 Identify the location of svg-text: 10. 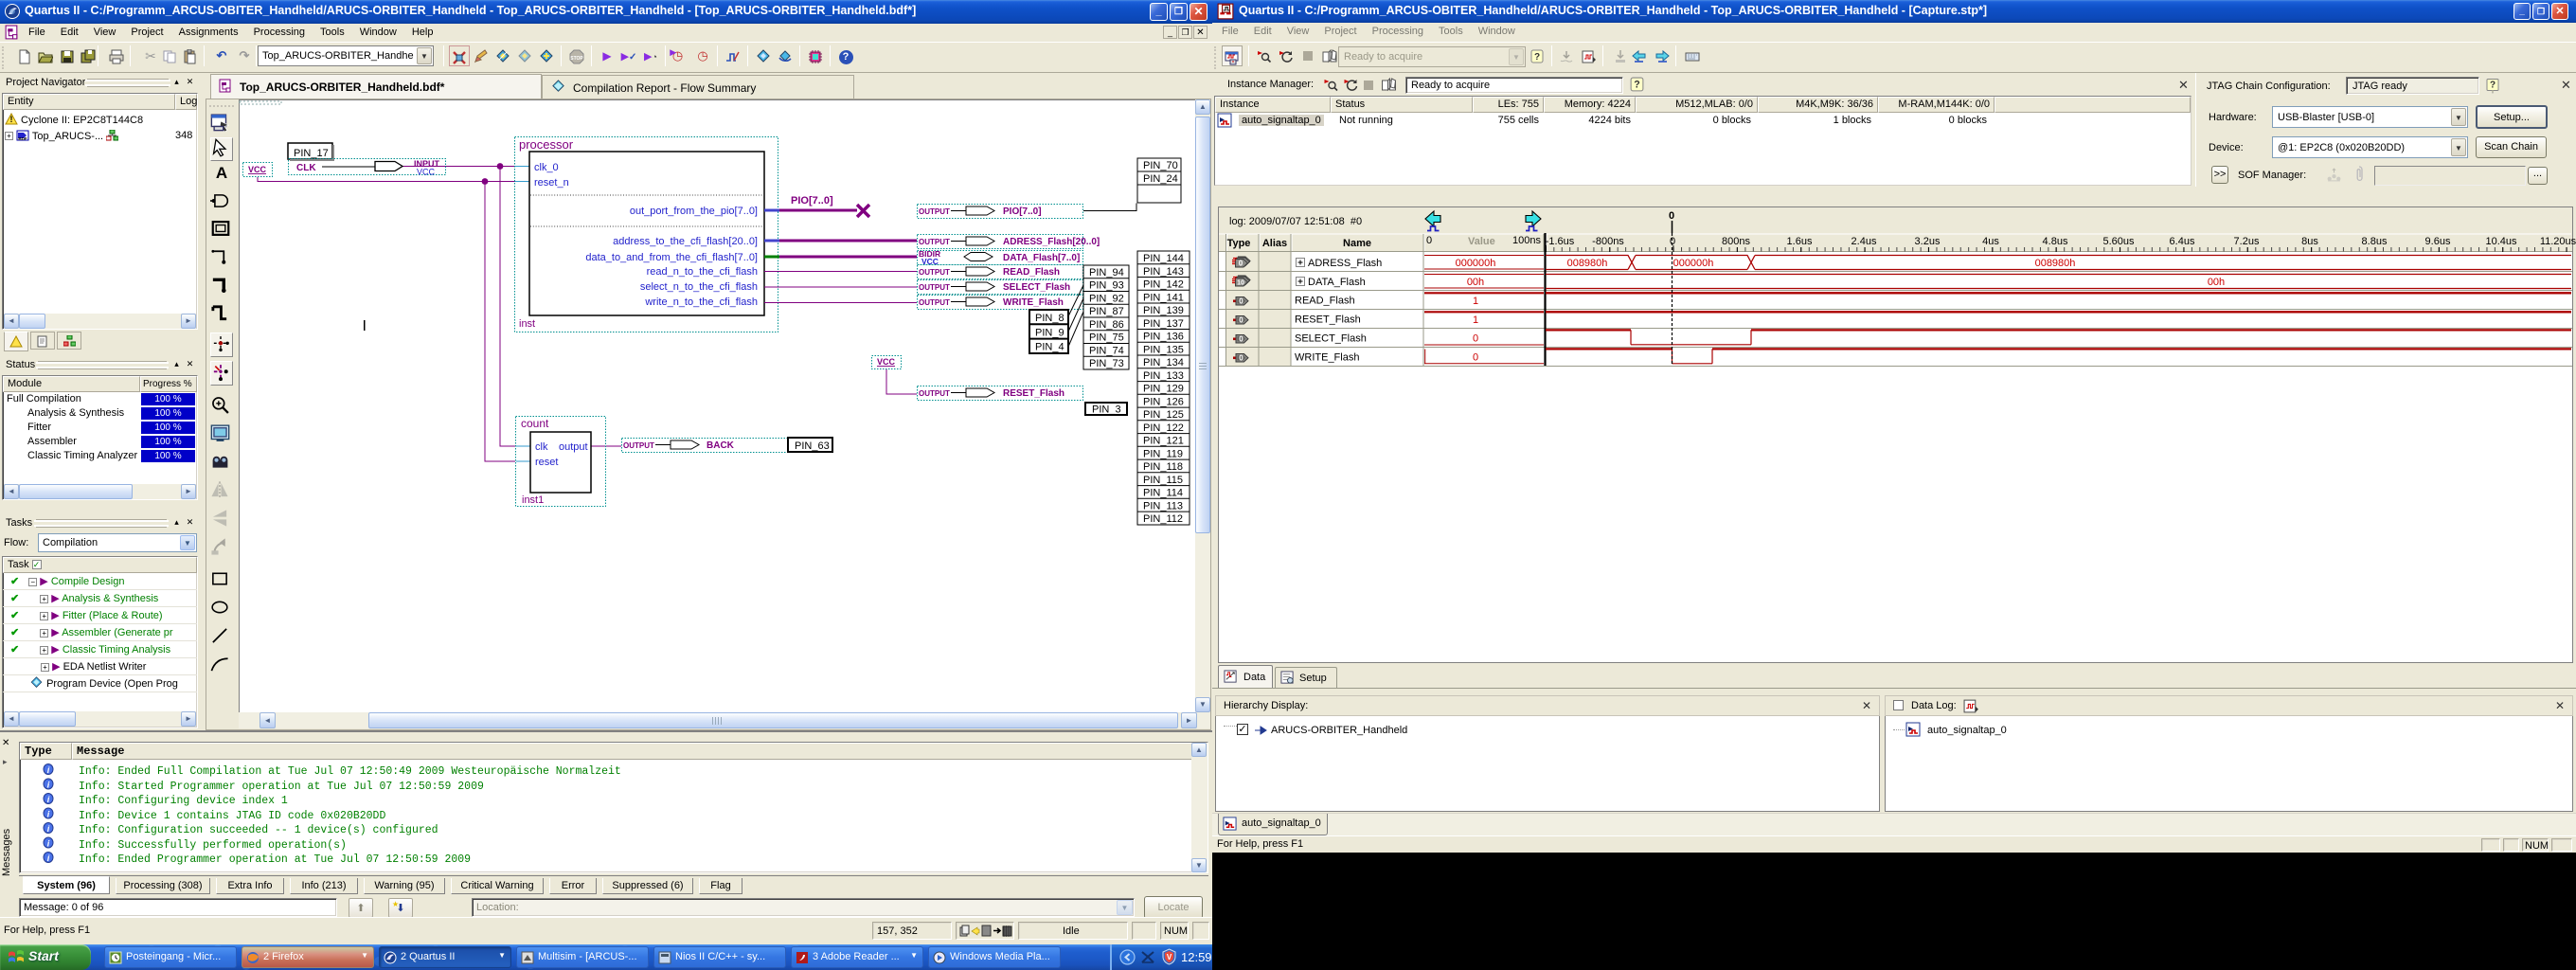
(1240, 283).